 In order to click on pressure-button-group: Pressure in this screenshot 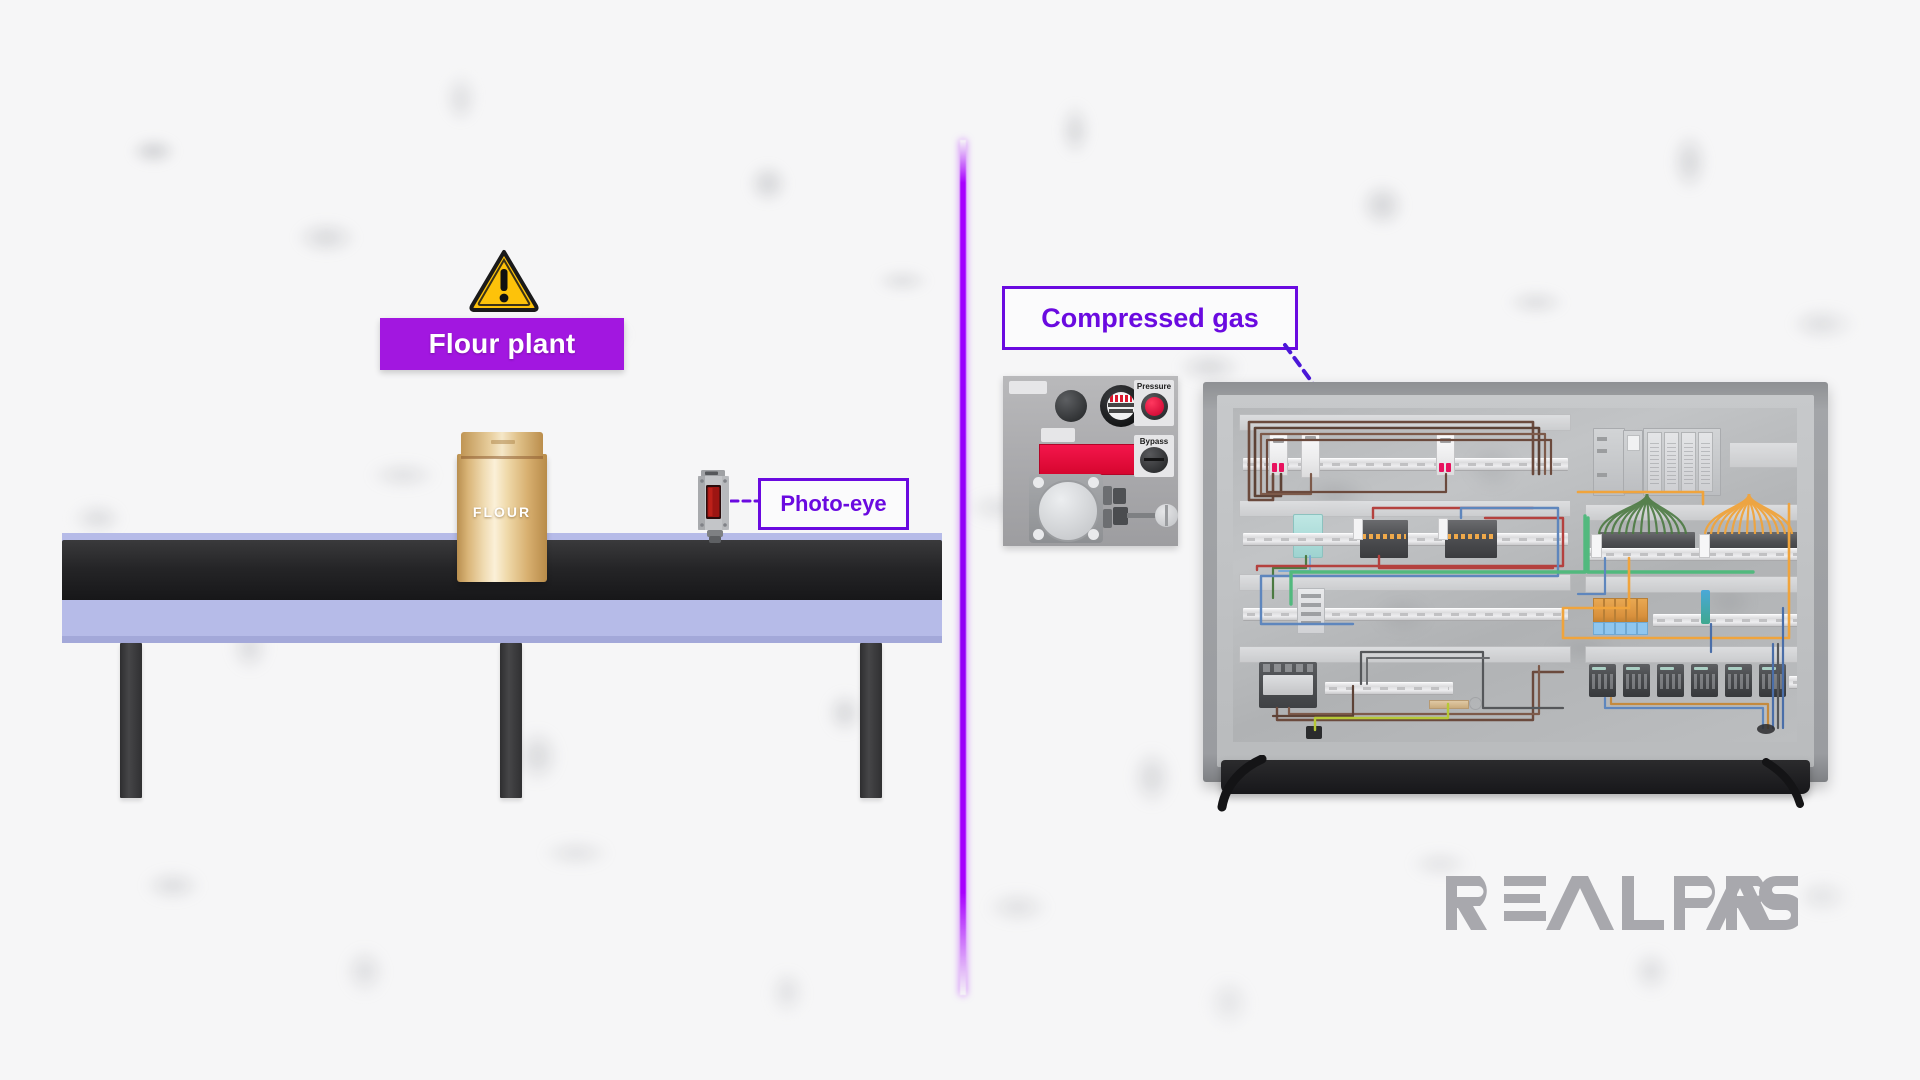, I will do `click(1154, 403)`.